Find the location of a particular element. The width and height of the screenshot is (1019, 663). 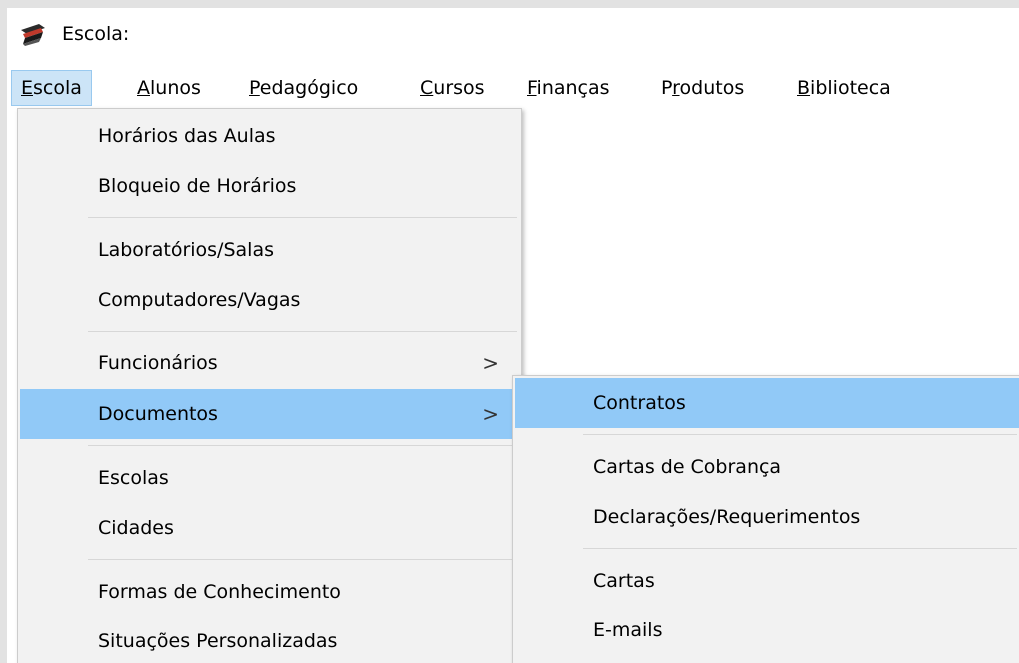

menu-financas: Finanças is located at coordinates (568, 88).